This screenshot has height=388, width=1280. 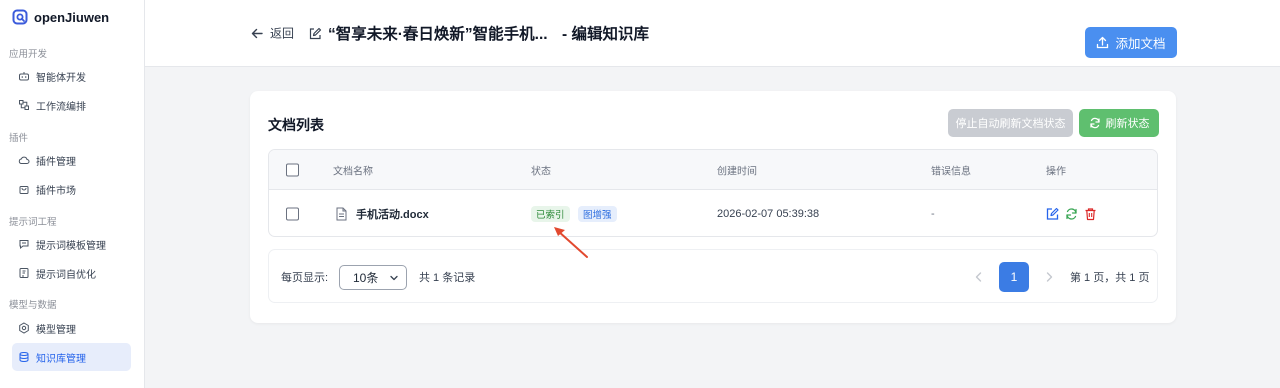 I want to click on document-name-cell: 手机活动.docx, so click(x=382, y=214).